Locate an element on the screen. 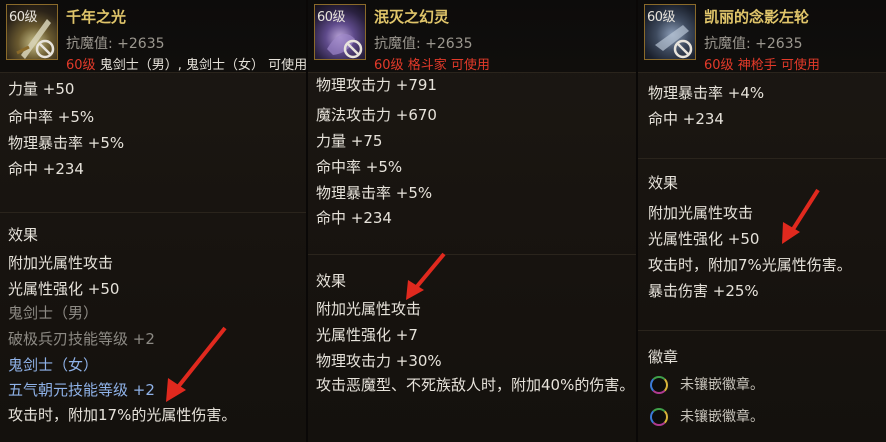 The width and height of the screenshot is (886, 442). effect-line: 破极兵刃技能等级 +2 is located at coordinates (81, 339).